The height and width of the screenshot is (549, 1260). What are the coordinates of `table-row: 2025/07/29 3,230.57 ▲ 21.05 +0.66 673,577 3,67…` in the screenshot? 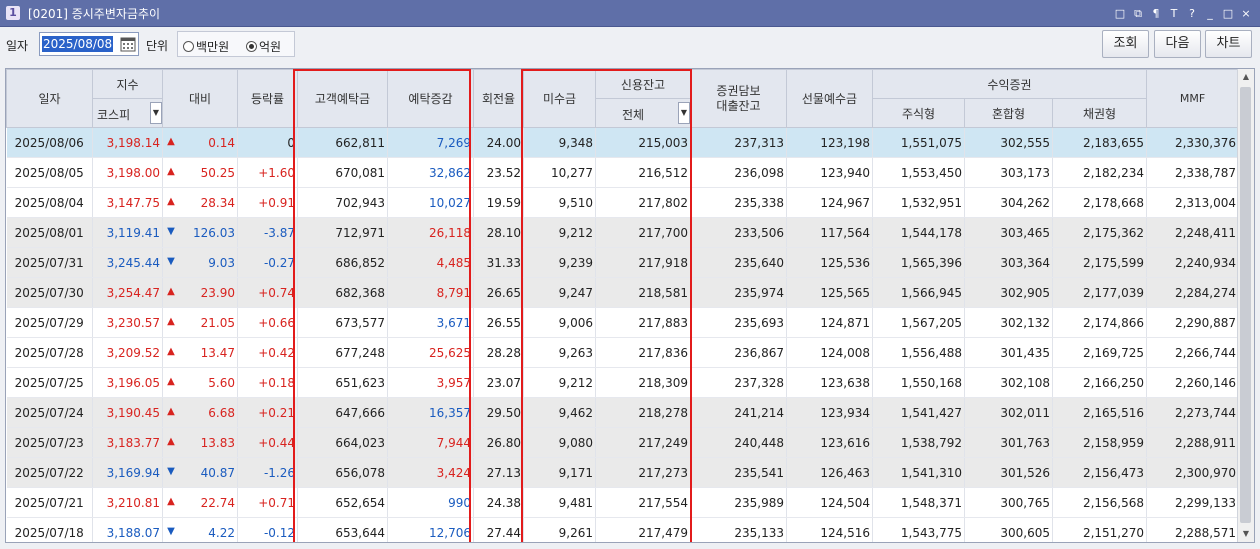 It's located at (623, 322).